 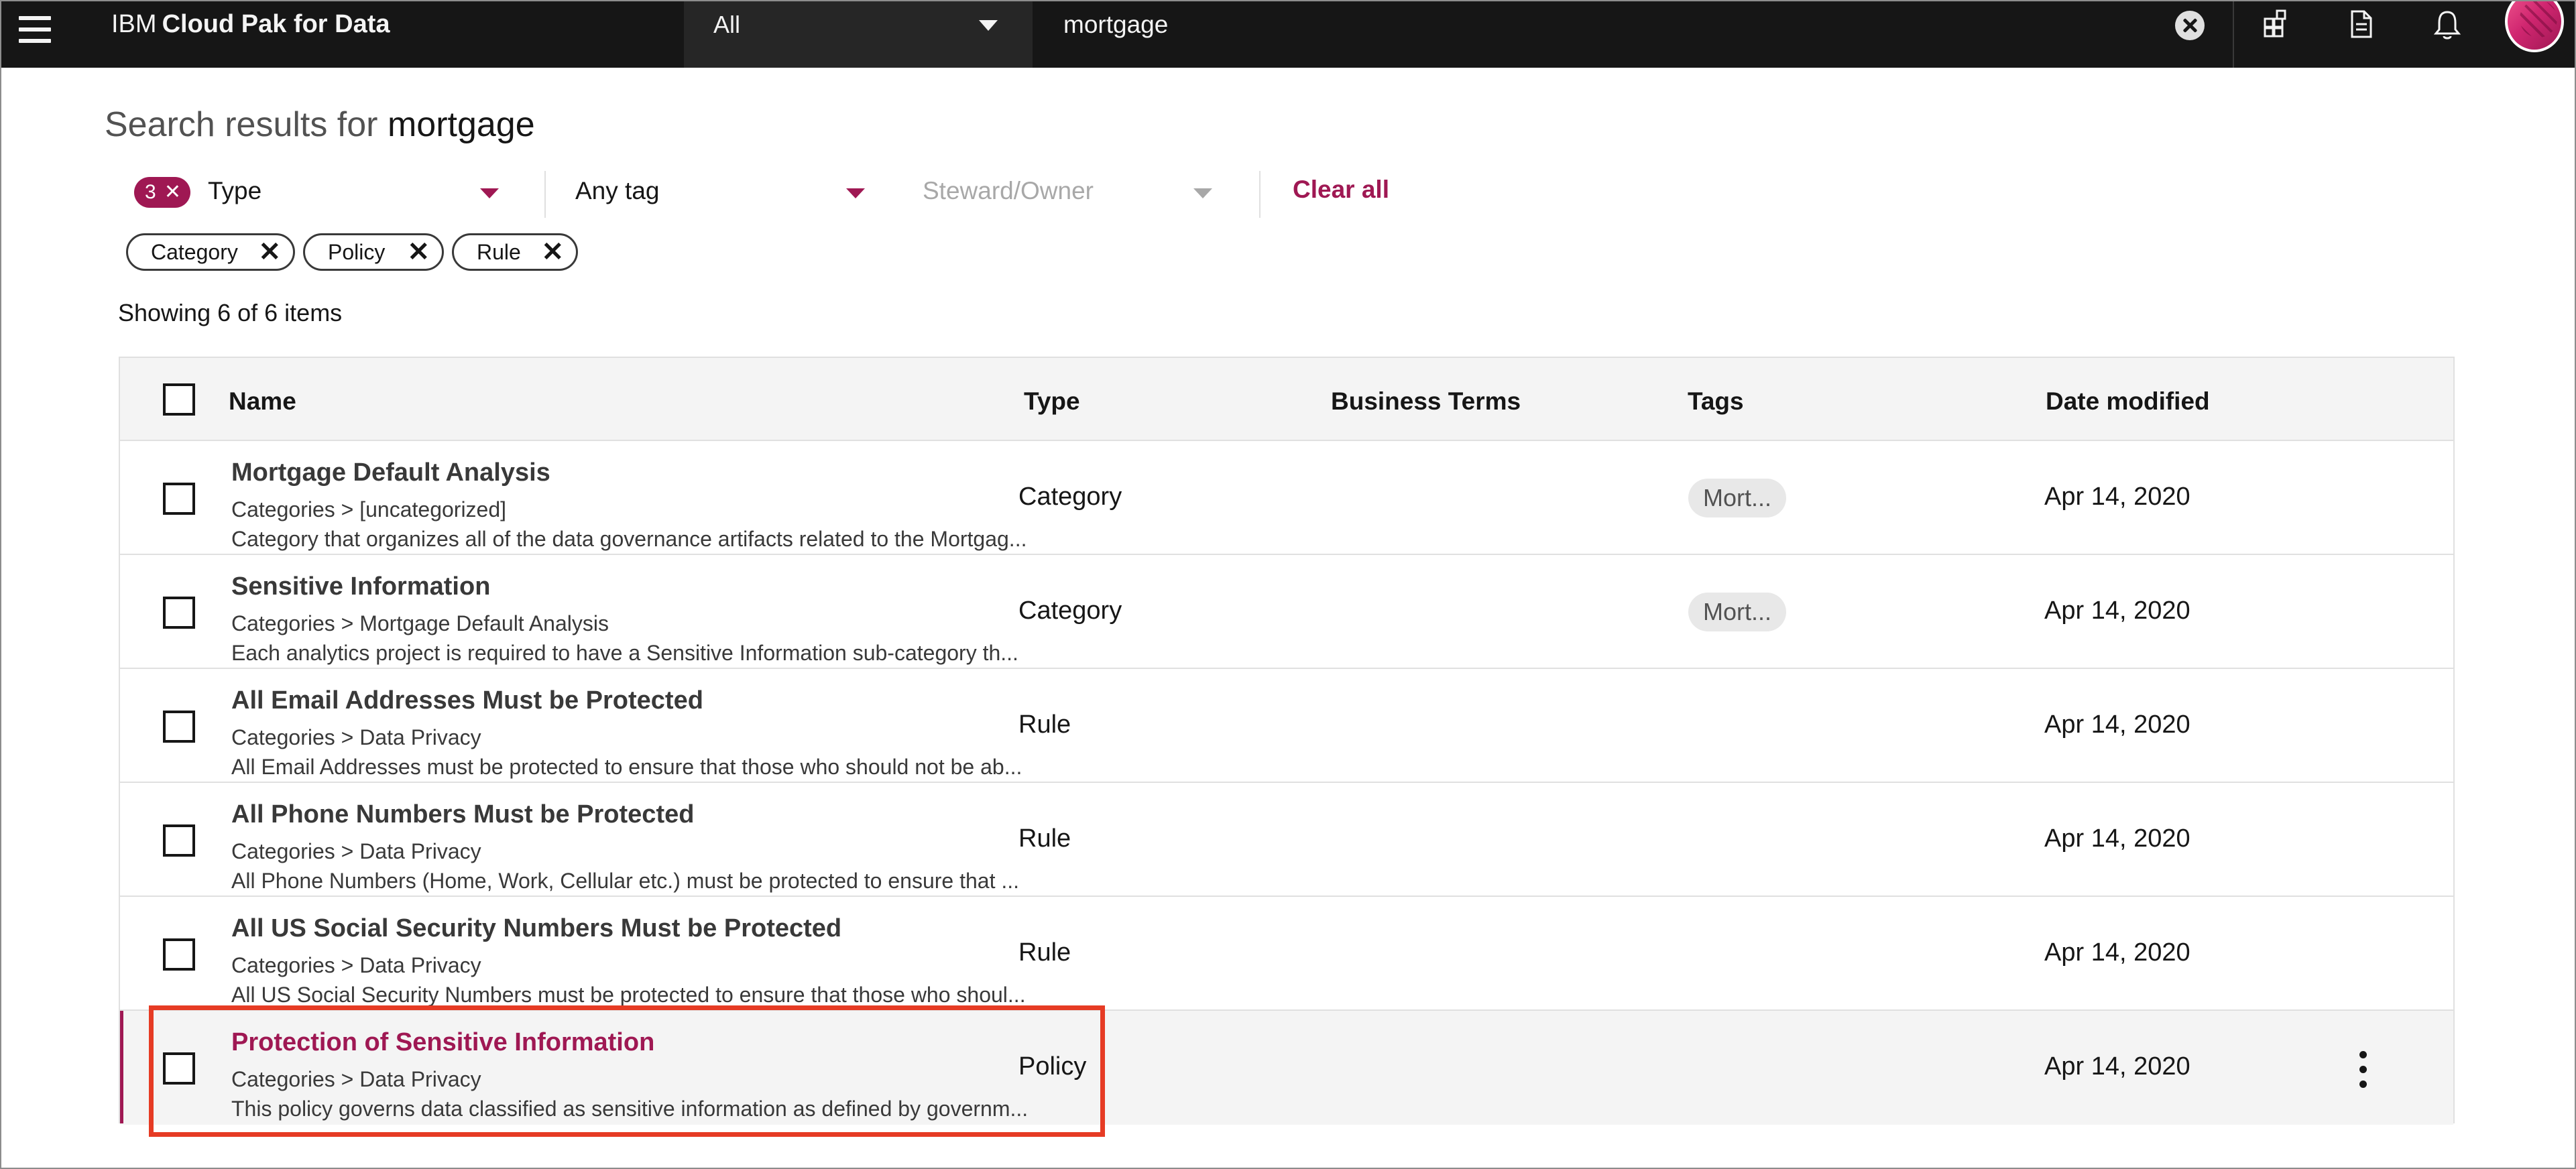 What do you see at coordinates (1341, 190) in the screenshot?
I see `clear-all-link: Clear all` at bounding box center [1341, 190].